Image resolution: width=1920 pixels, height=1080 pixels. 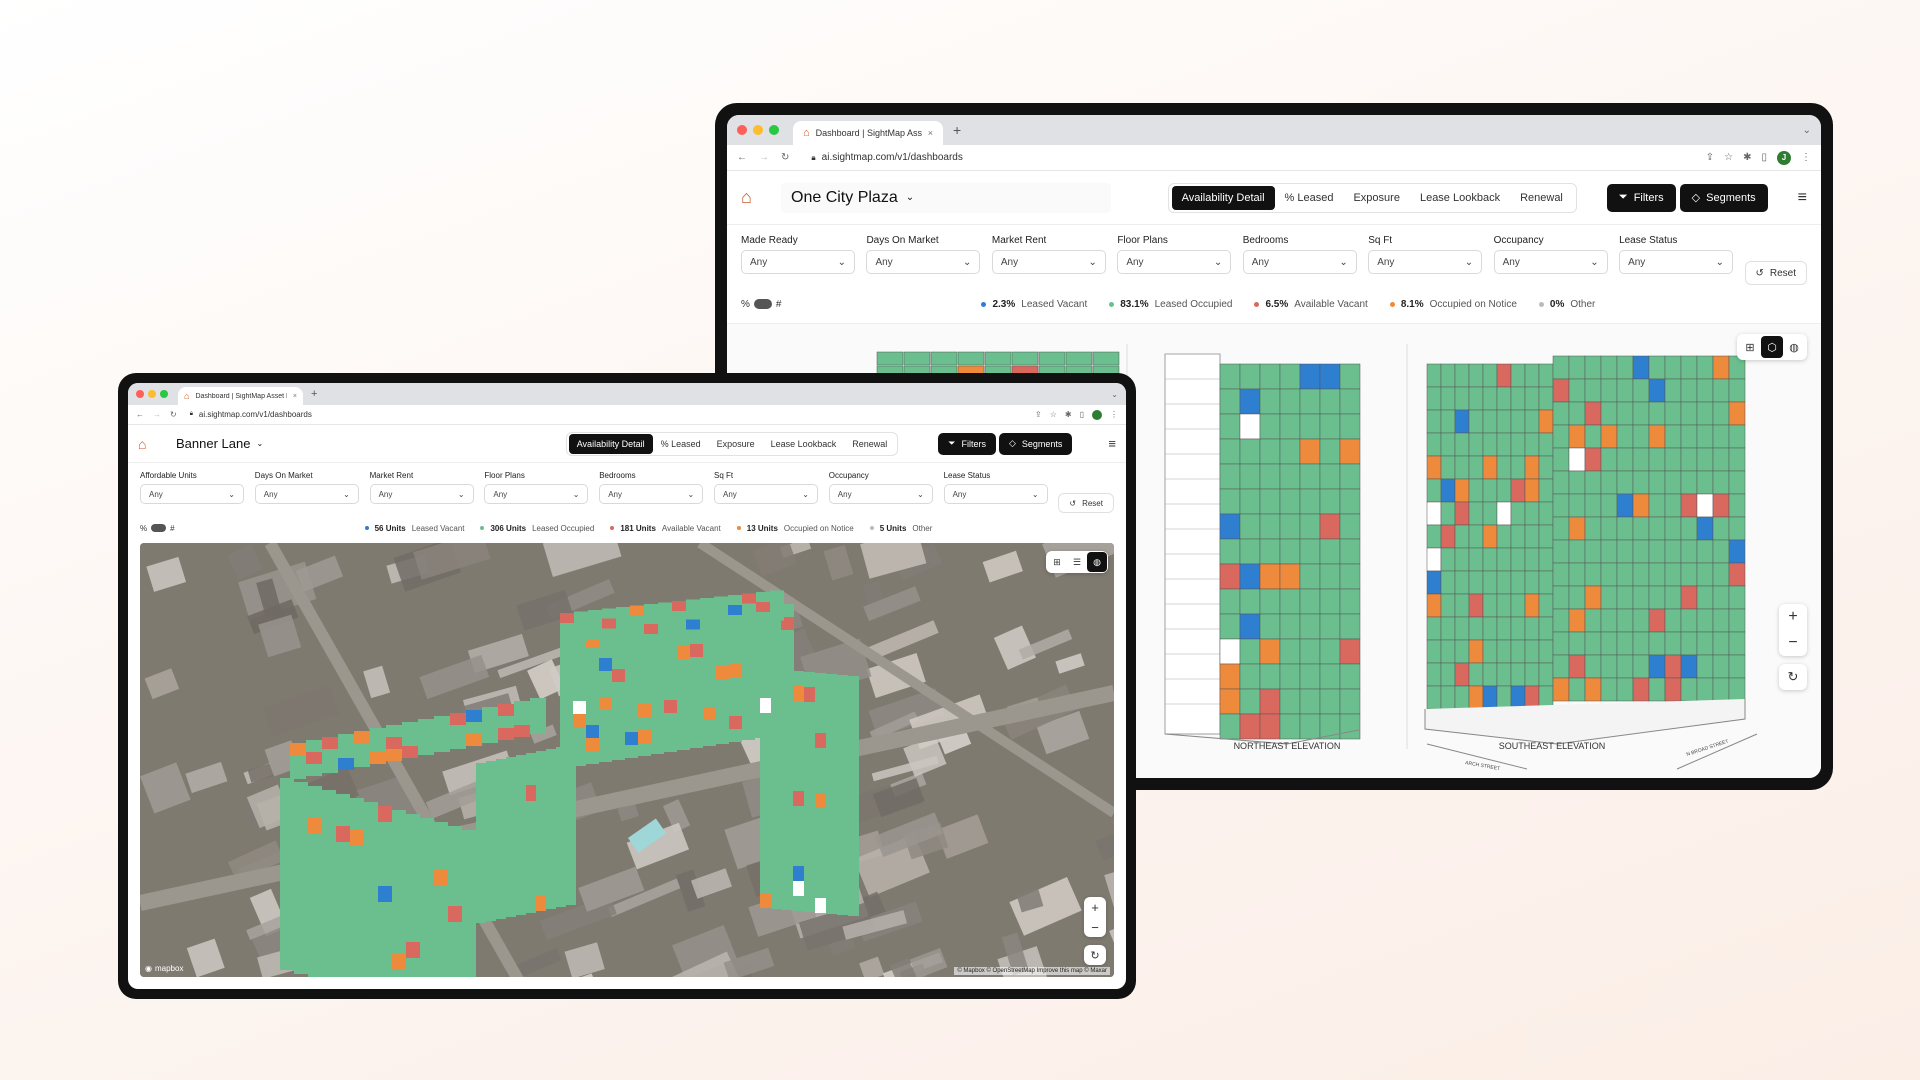 I want to click on mapbox-logo: ◉ mapbox, so click(x=164, y=968).